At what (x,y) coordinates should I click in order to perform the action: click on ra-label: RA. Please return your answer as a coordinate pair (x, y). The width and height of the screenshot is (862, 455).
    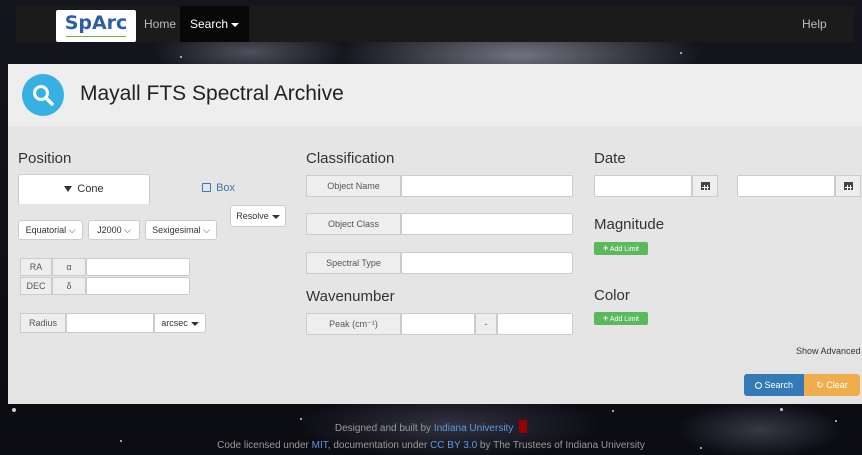
    Looking at the image, I should click on (36, 267).